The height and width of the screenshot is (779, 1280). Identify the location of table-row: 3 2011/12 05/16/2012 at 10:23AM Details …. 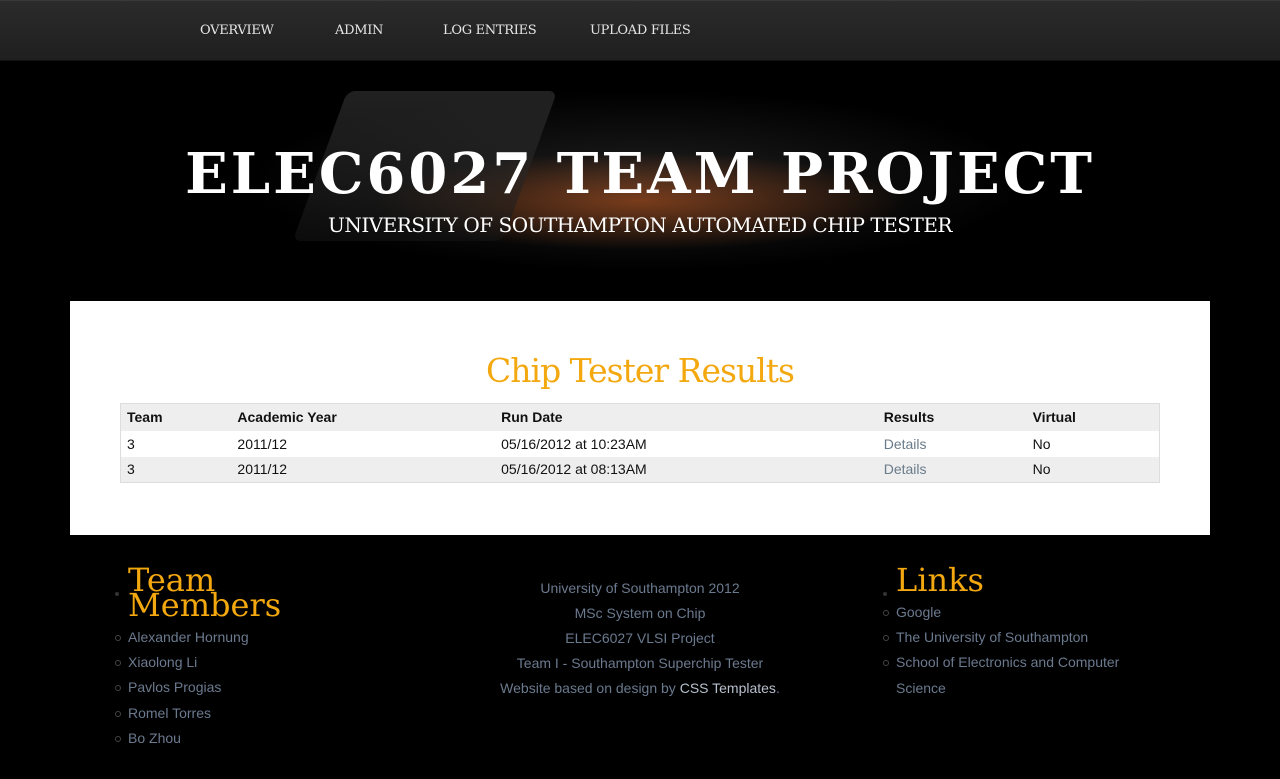
(640, 444).